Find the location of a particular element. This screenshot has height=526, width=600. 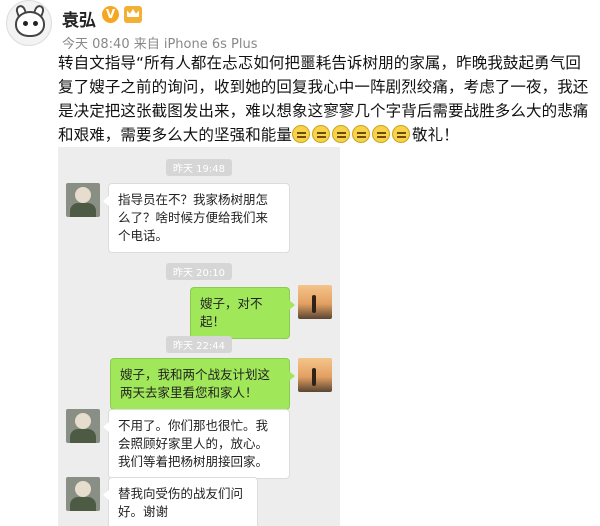

chat-timestamp: 昨天 22:44 is located at coordinates (199, 344).